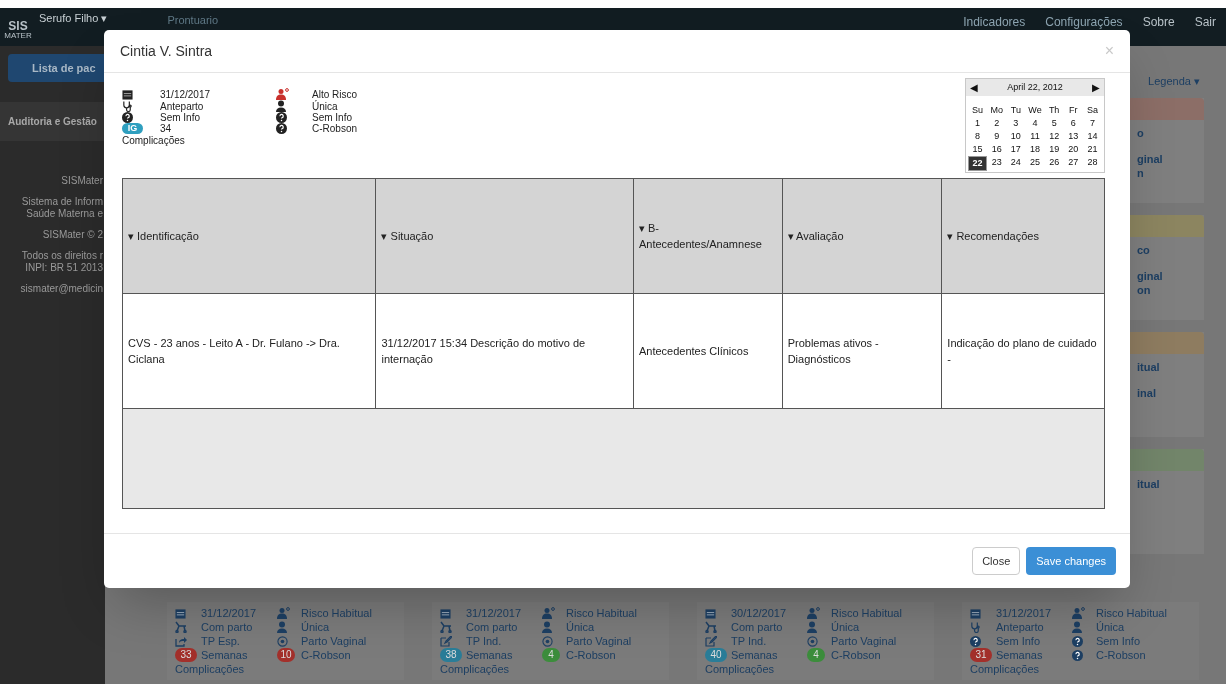 This screenshot has width=1226, height=684. Describe the element at coordinates (1073, 163) in the screenshot. I see `calendar-day: 27` at that location.